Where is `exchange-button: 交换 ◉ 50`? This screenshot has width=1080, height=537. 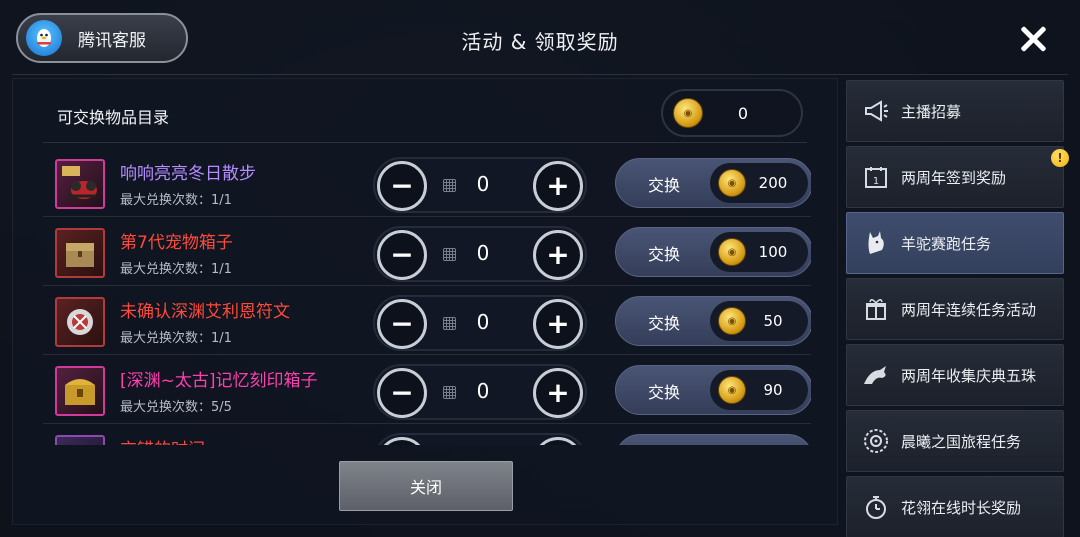
exchange-button: 交换 ◉ 50 is located at coordinates (713, 321).